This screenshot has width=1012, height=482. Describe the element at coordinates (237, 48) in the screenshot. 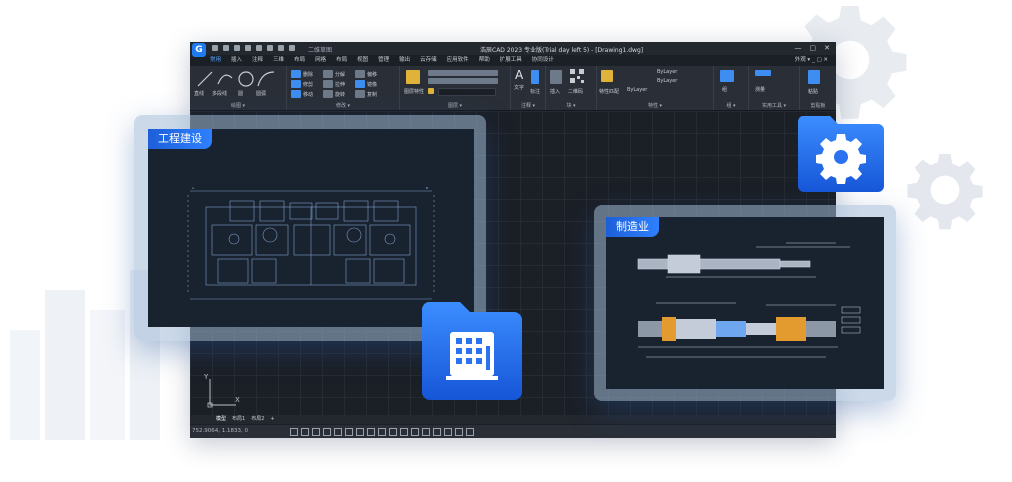

I see `save-icon` at that location.